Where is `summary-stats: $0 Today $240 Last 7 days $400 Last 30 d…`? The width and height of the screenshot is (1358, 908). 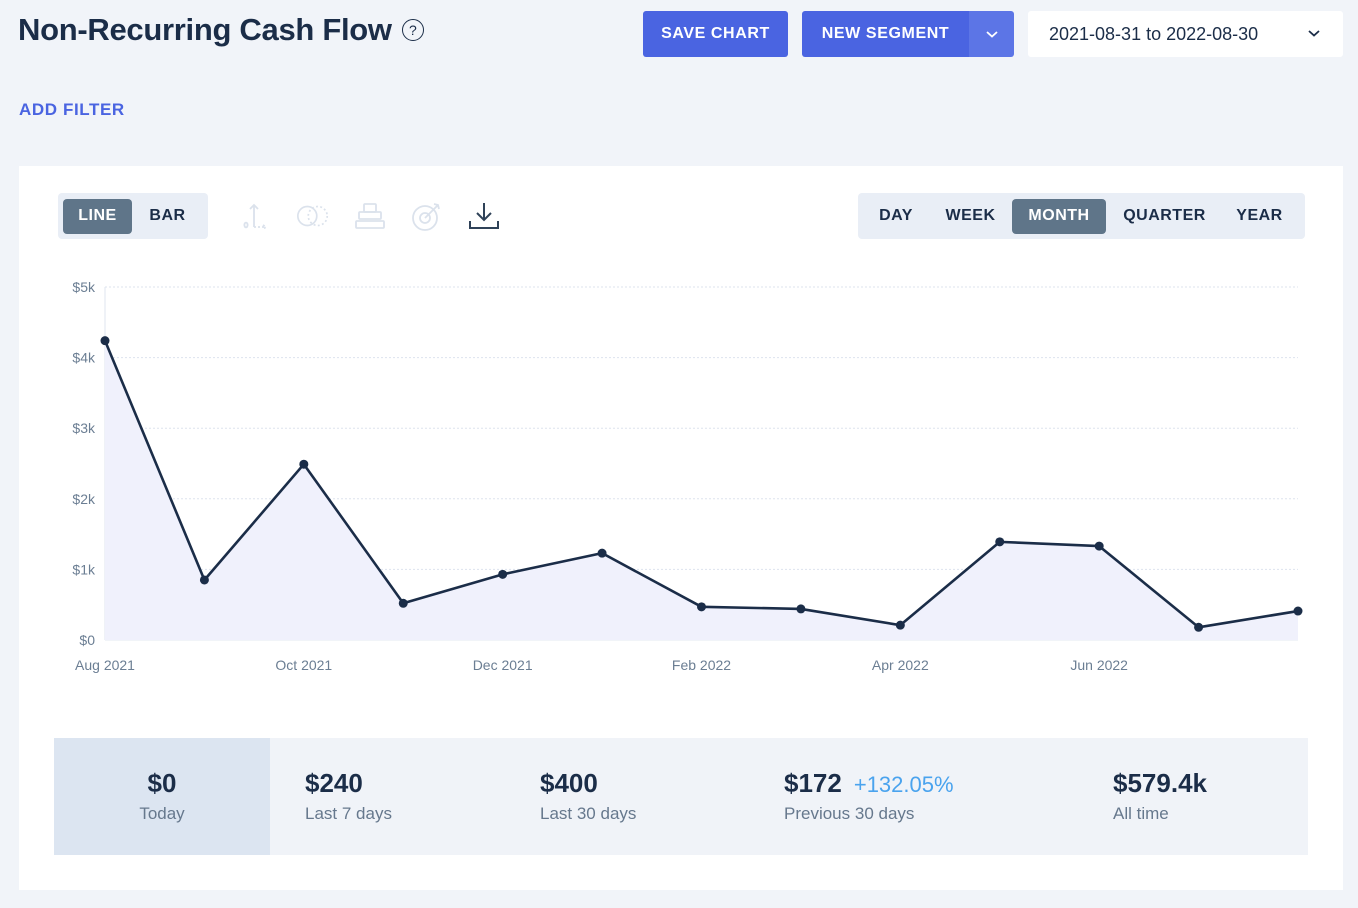 summary-stats: $0 Today $240 Last 7 days $400 Last 30 d… is located at coordinates (681, 796).